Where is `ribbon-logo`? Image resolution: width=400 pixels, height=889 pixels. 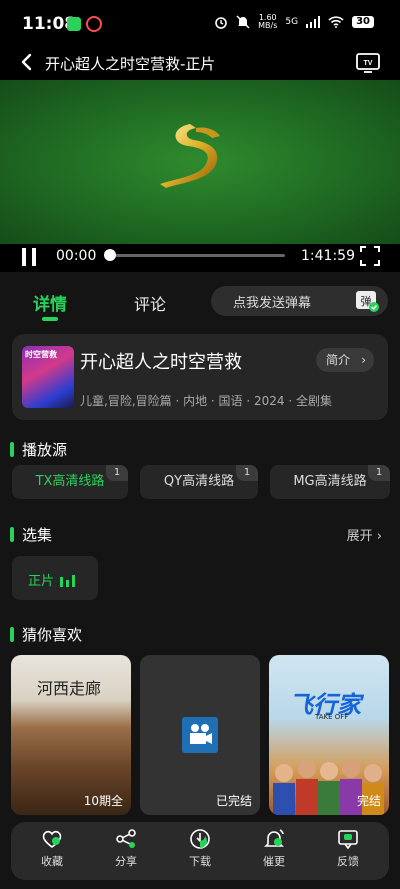
ribbon-logo is located at coordinates (190, 156).